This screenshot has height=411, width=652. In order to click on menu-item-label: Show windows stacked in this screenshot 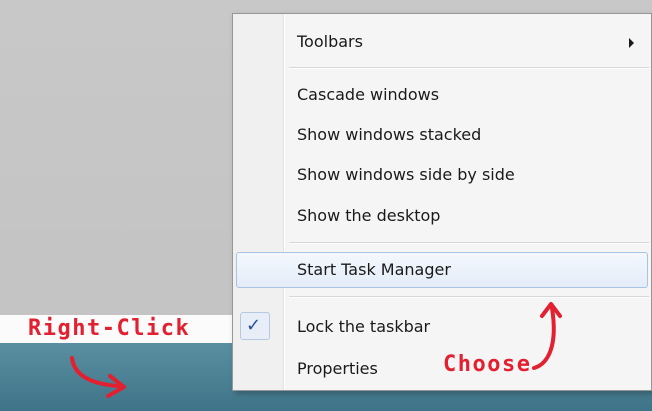, I will do `click(389, 134)`.